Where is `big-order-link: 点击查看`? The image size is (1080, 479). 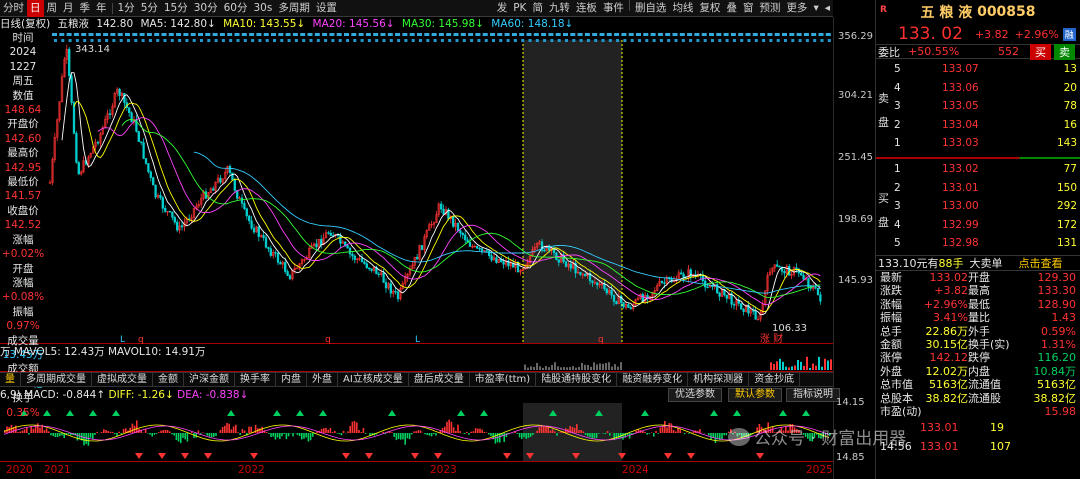 big-order-link: 点击查看 is located at coordinates (1041, 263).